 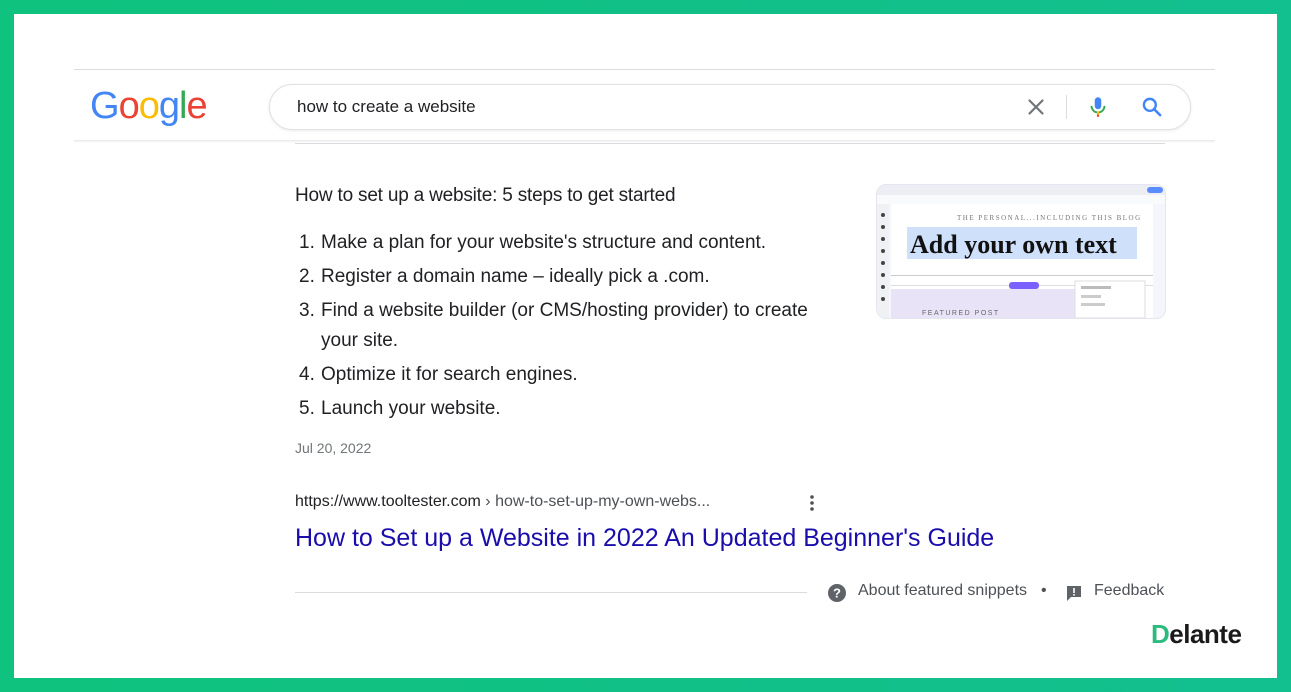 I want to click on svg-text: Add your own text, so click(x=1013, y=244).